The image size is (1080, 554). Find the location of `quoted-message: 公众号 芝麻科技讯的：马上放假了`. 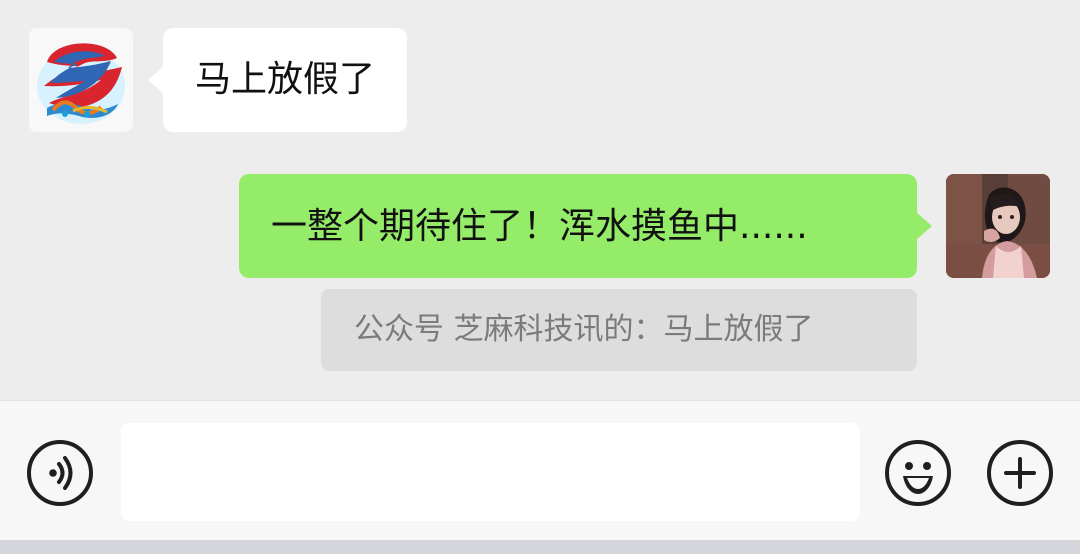

quoted-message: 公众号 芝麻科技讯的：马上放假了 is located at coordinates (619, 330).